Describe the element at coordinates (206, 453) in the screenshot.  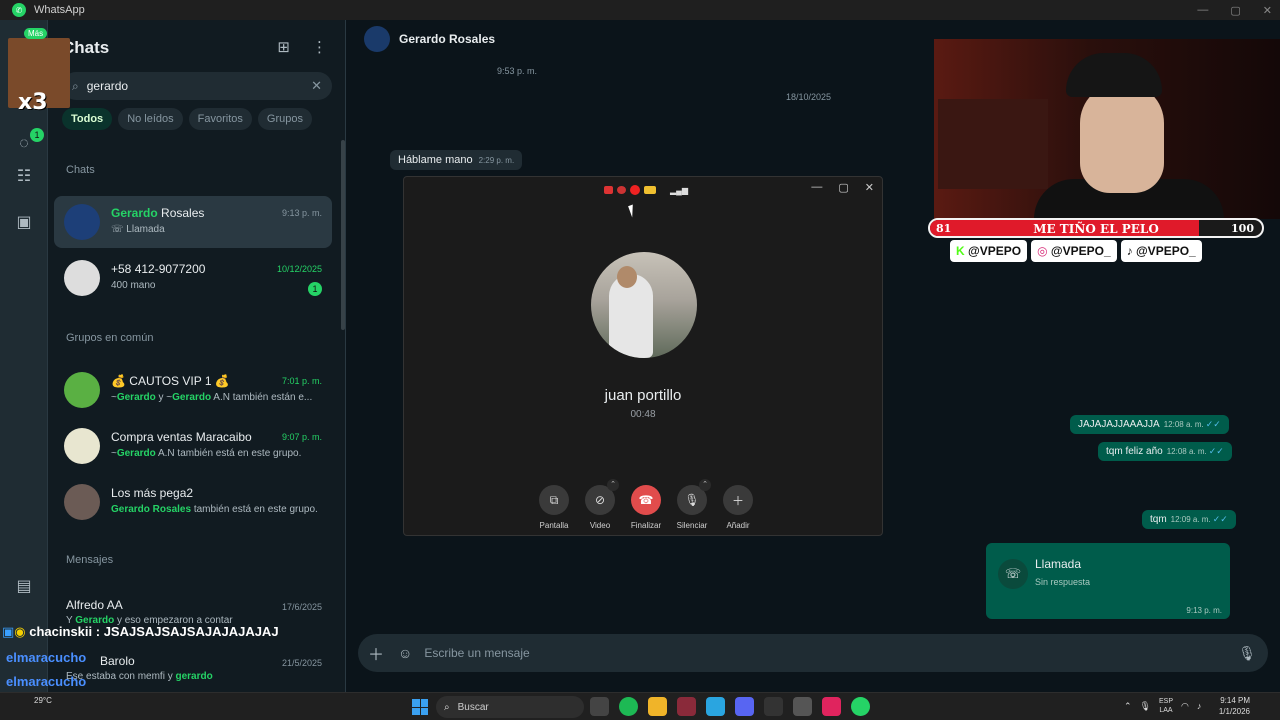
I see `group-preview: ~Gerardo A.N también está en este grupo.` at that location.